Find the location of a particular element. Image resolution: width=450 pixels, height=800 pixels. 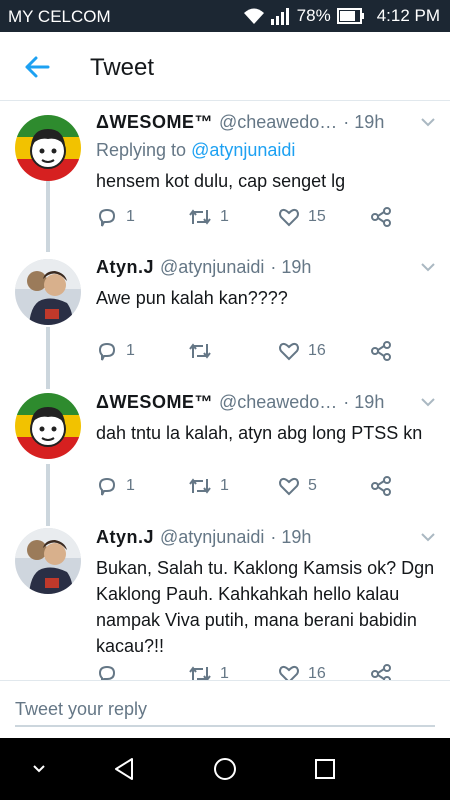

tweet-text: Awe pun kalah kan???? is located at coordinates (192, 298).